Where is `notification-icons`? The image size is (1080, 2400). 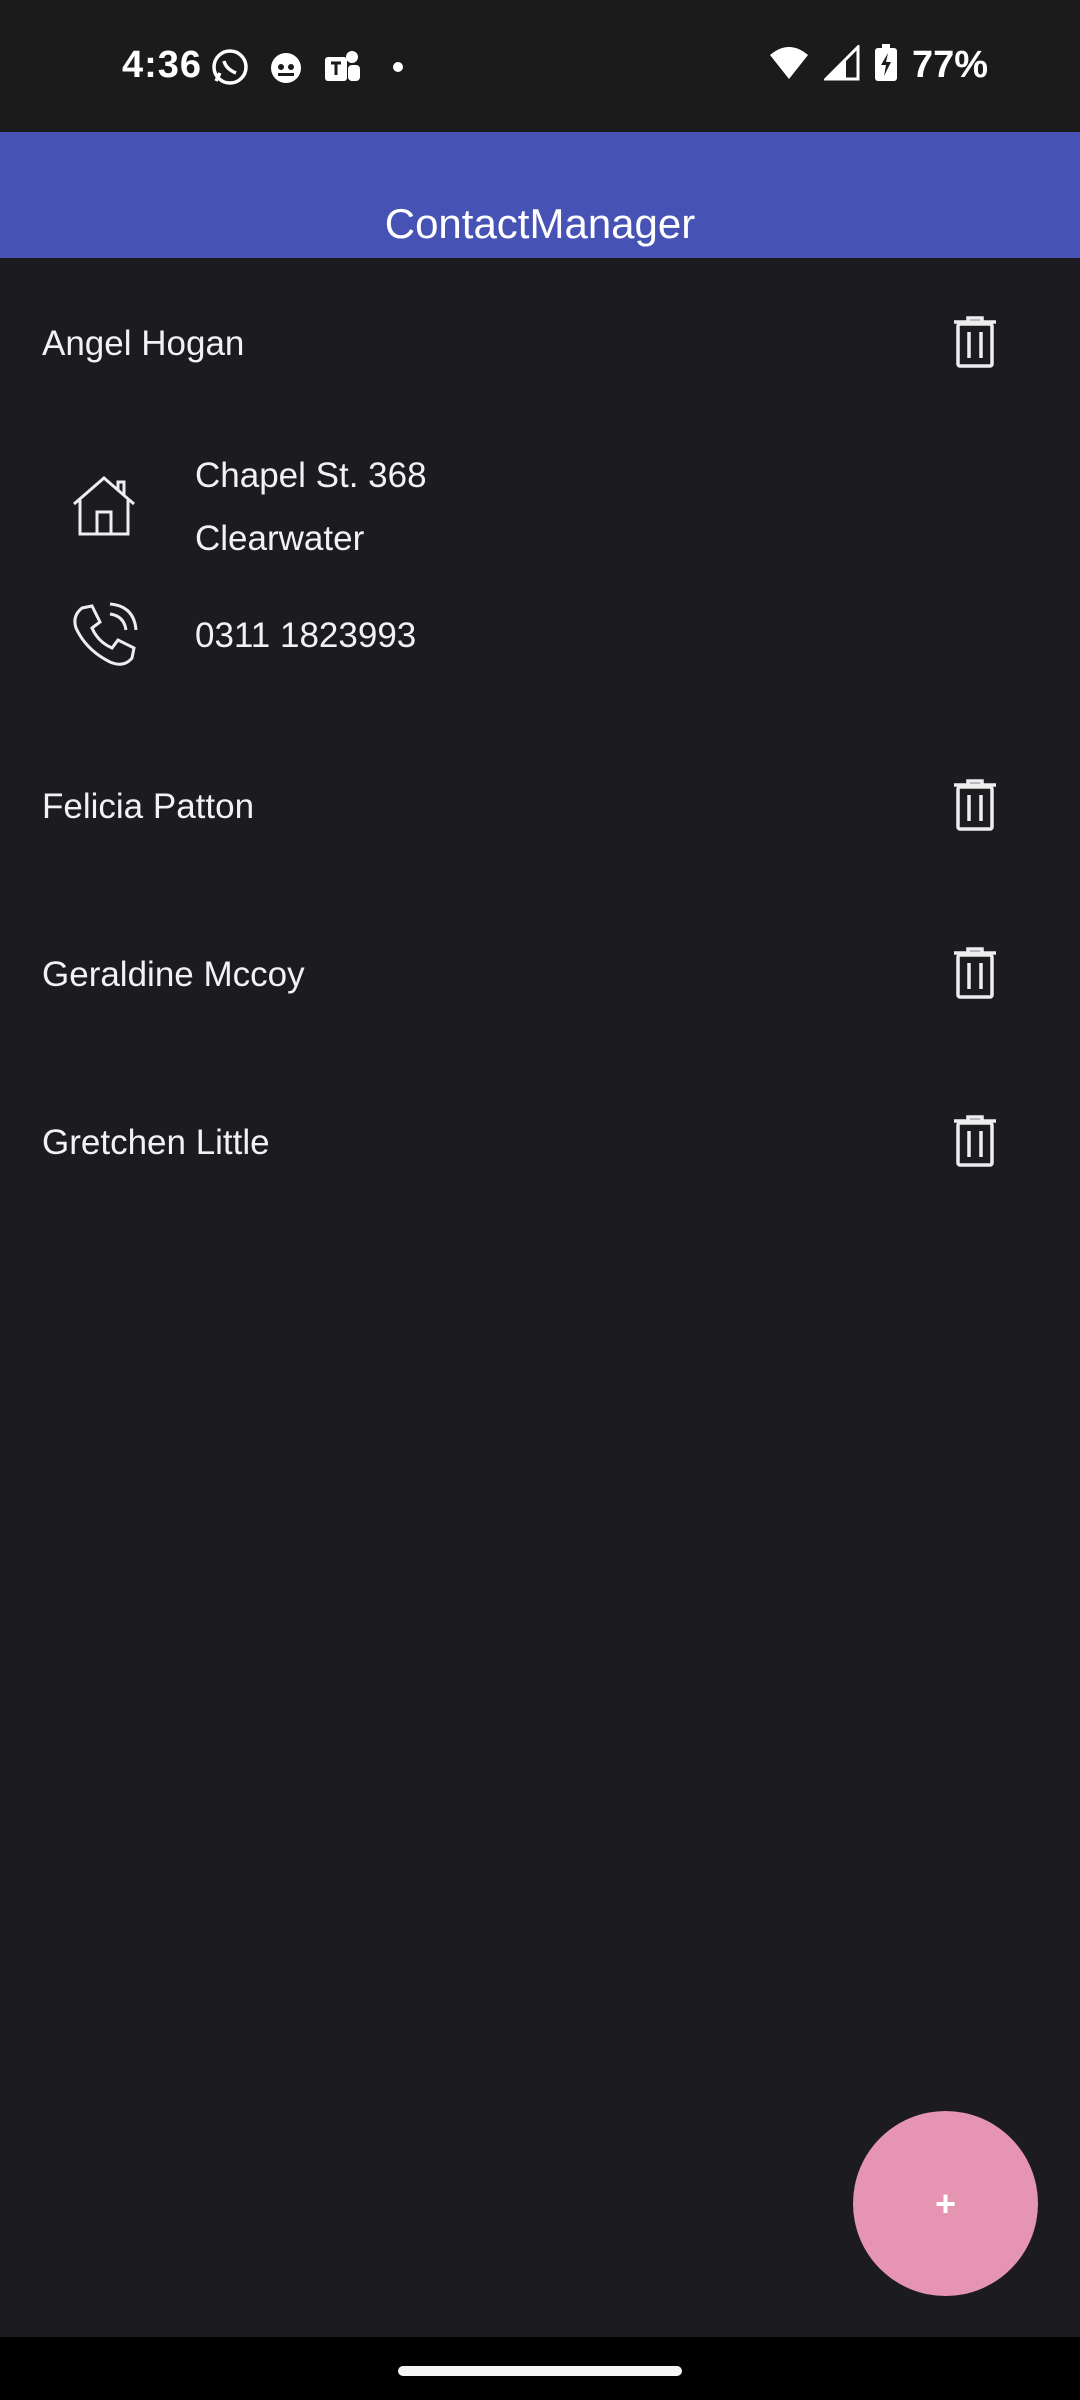
notification-icons is located at coordinates (314, 67).